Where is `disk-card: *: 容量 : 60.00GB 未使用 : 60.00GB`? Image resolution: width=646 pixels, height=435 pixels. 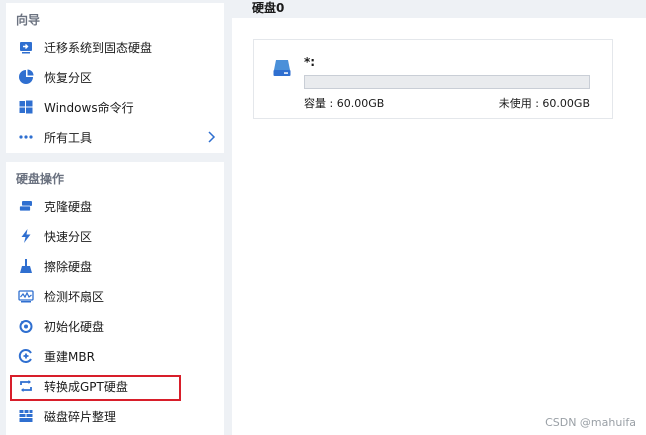
disk-card: *: 容量 : 60.00GB 未使用 : 60.00GB is located at coordinates (433, 79).